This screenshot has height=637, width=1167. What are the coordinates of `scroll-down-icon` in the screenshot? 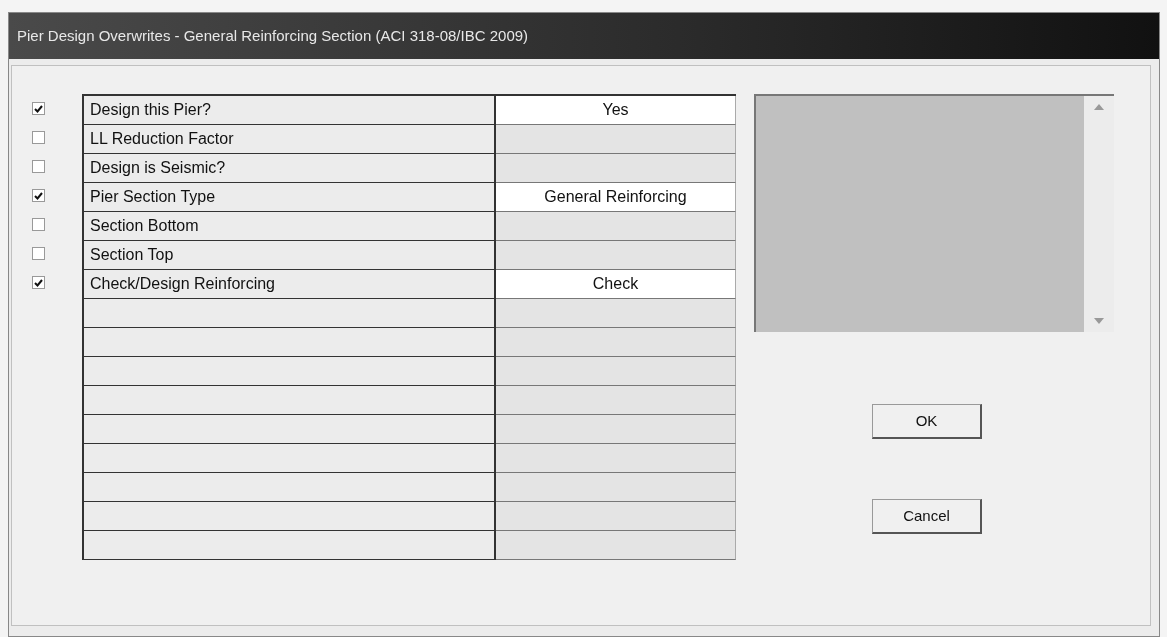 It's located at (1099, 321).